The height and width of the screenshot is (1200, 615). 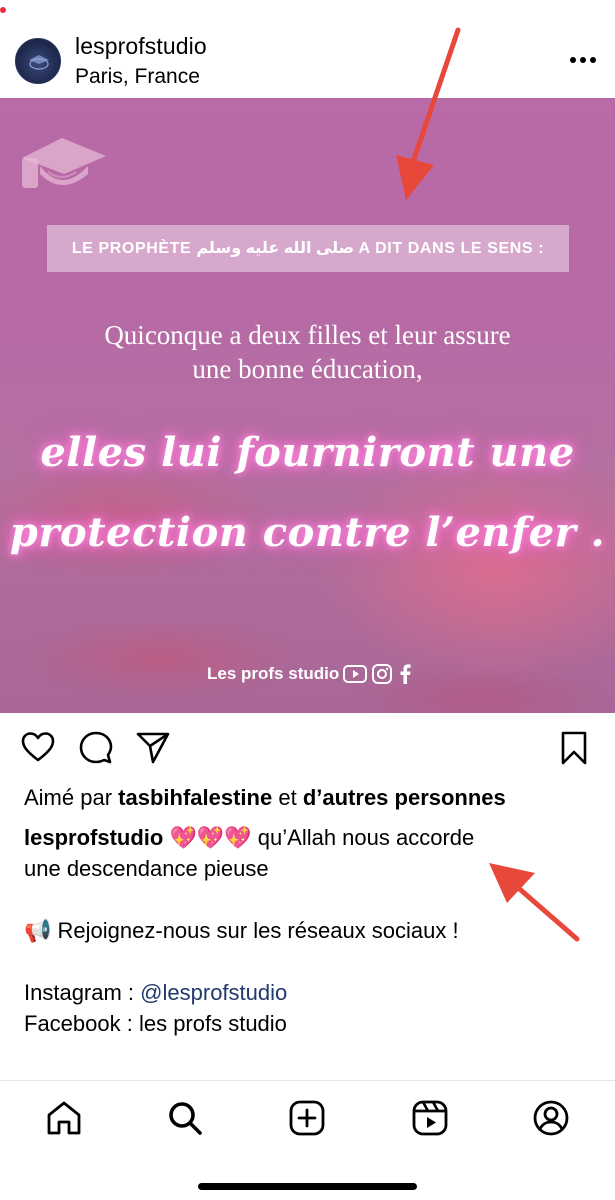 What do you see at coordinates (64, 1118) in the screenshot?
I see `home-icon` at bounding box center [64, 1118].